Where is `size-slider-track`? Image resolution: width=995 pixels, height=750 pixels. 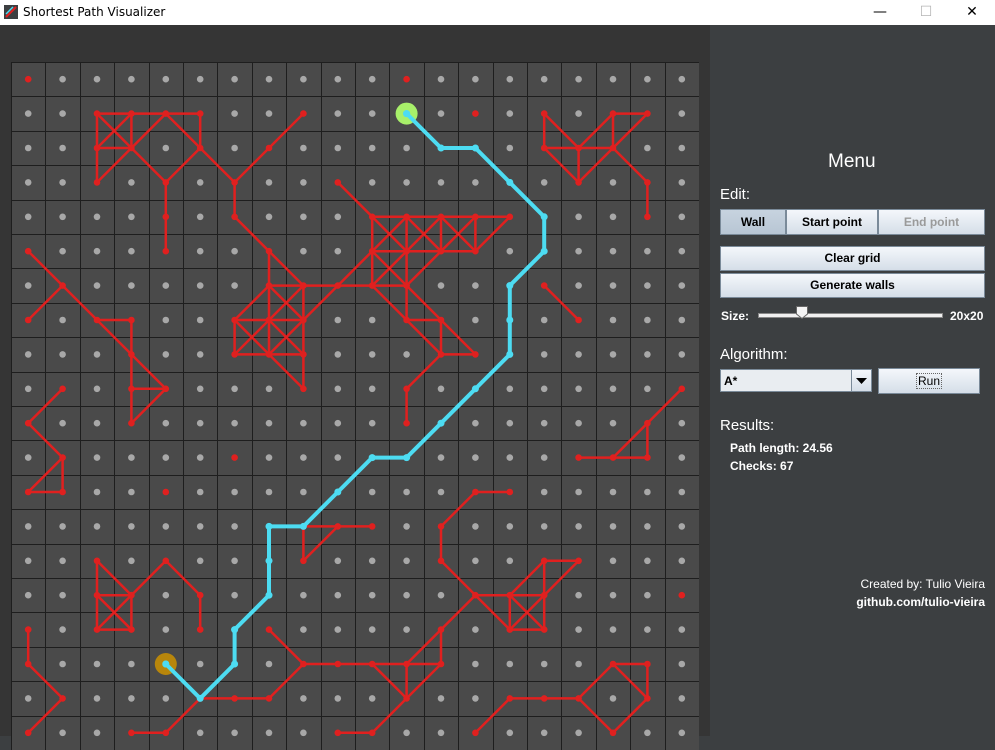 size-slider-track is located at coordinates (850, 315).